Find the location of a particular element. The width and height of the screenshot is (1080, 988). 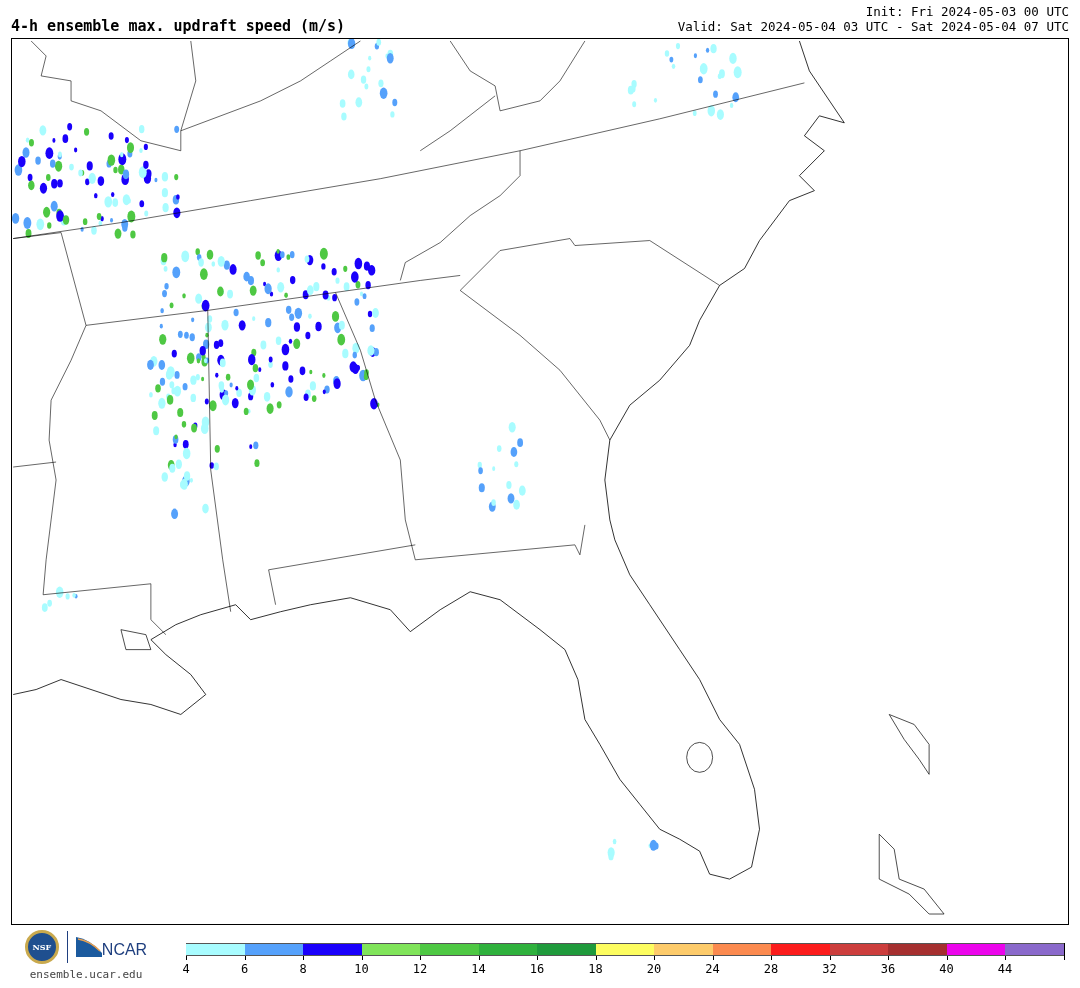

colorbar-label: 40 is located at coordinates (946, 969).